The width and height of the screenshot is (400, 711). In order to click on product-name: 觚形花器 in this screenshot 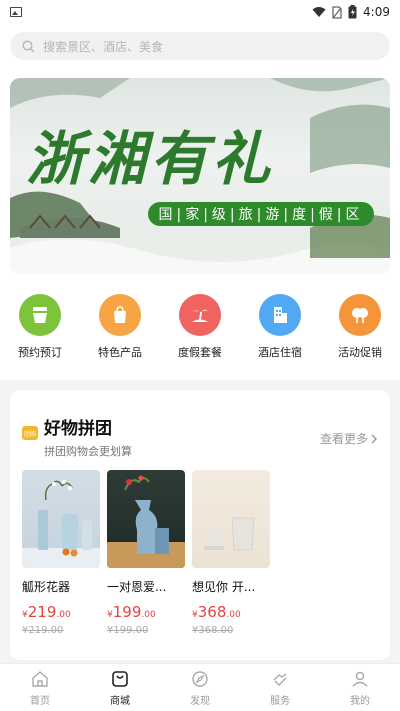, I will do `click(46, 587)`.